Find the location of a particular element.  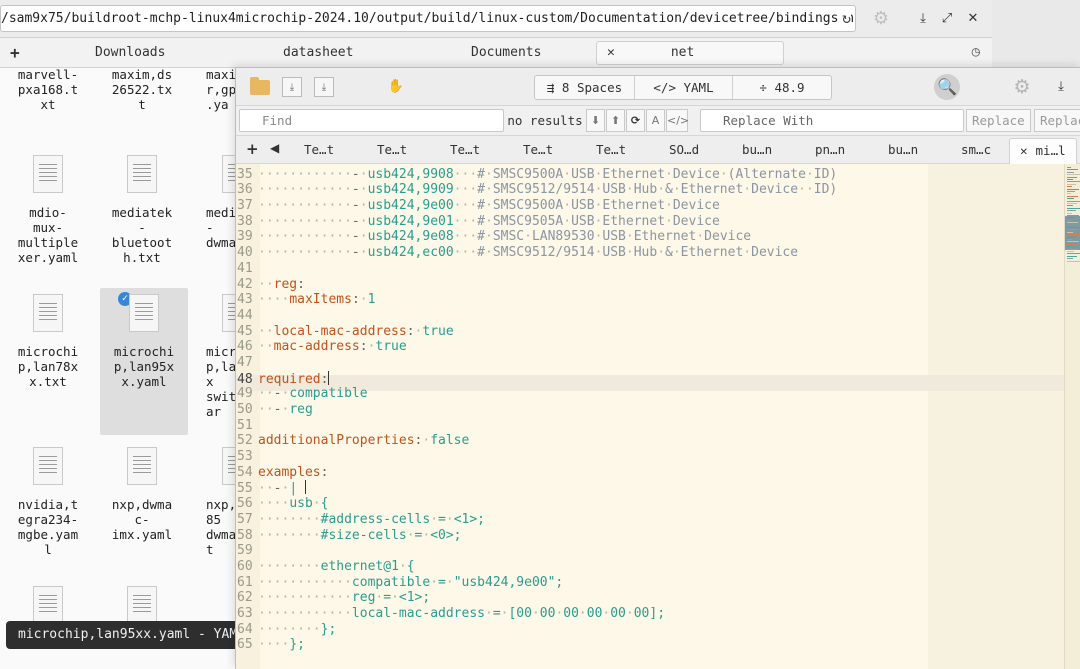

line-number: 43 is located at coordinates (245, 300).